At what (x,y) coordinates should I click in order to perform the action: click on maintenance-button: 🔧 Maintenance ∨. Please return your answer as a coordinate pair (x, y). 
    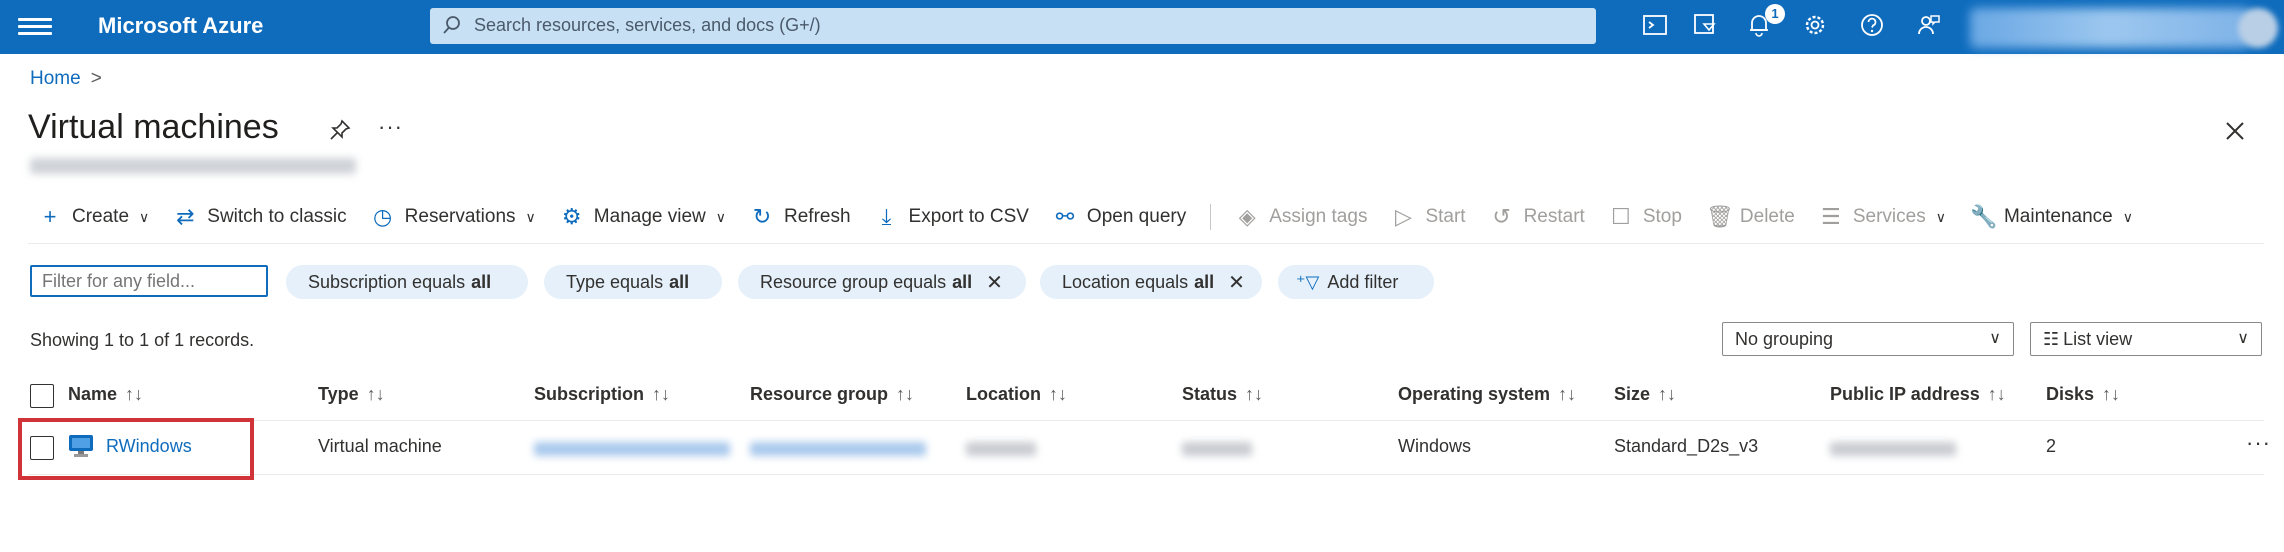
    Looking at the image, I should click on (2051, 217).